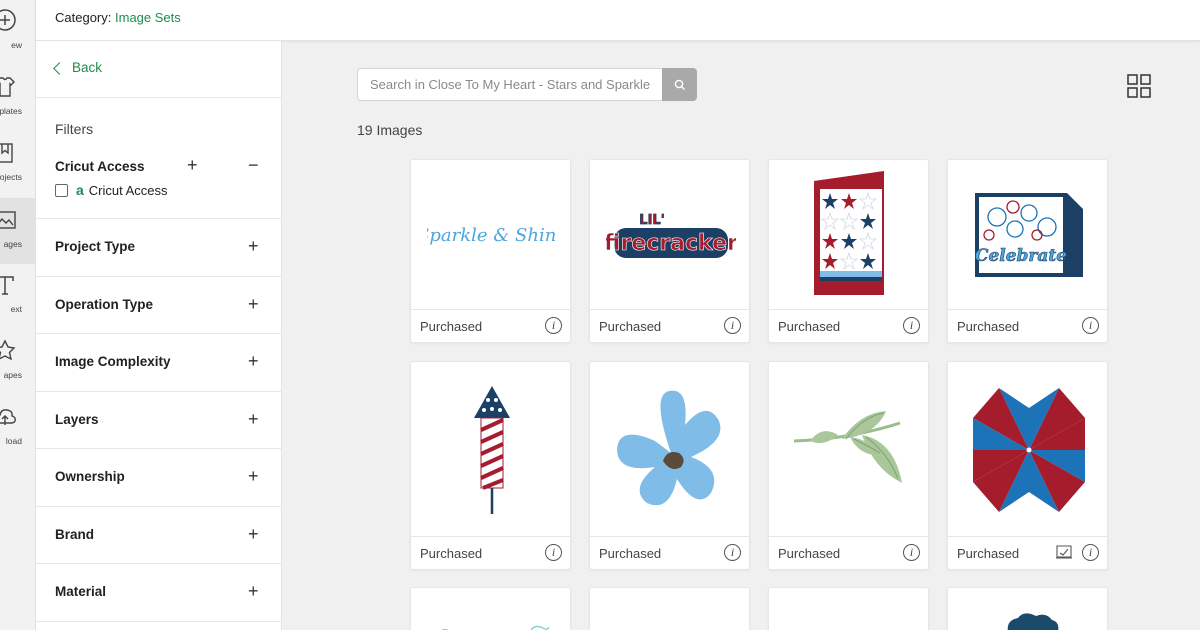 The width and height of the screenshot is (1200, 630). I want to click on pinwheel-image, so click(1028, 449).